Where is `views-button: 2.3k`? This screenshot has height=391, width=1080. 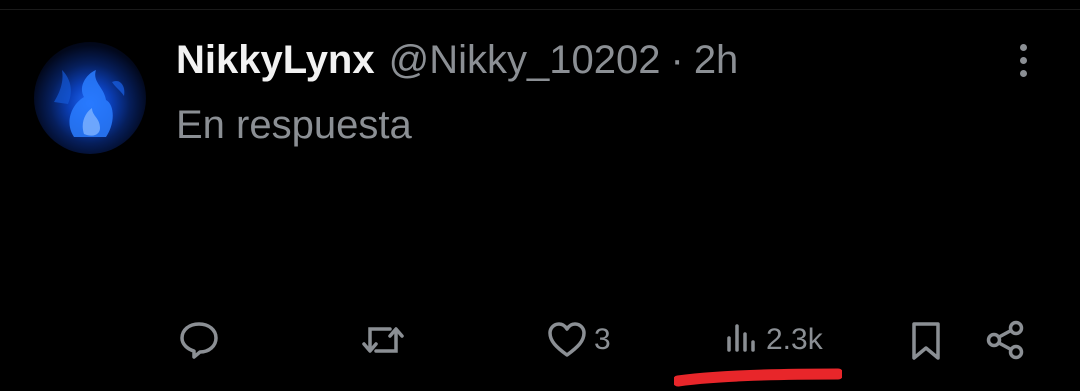 views-button: 2.3k is located at coordinates (773, 340).